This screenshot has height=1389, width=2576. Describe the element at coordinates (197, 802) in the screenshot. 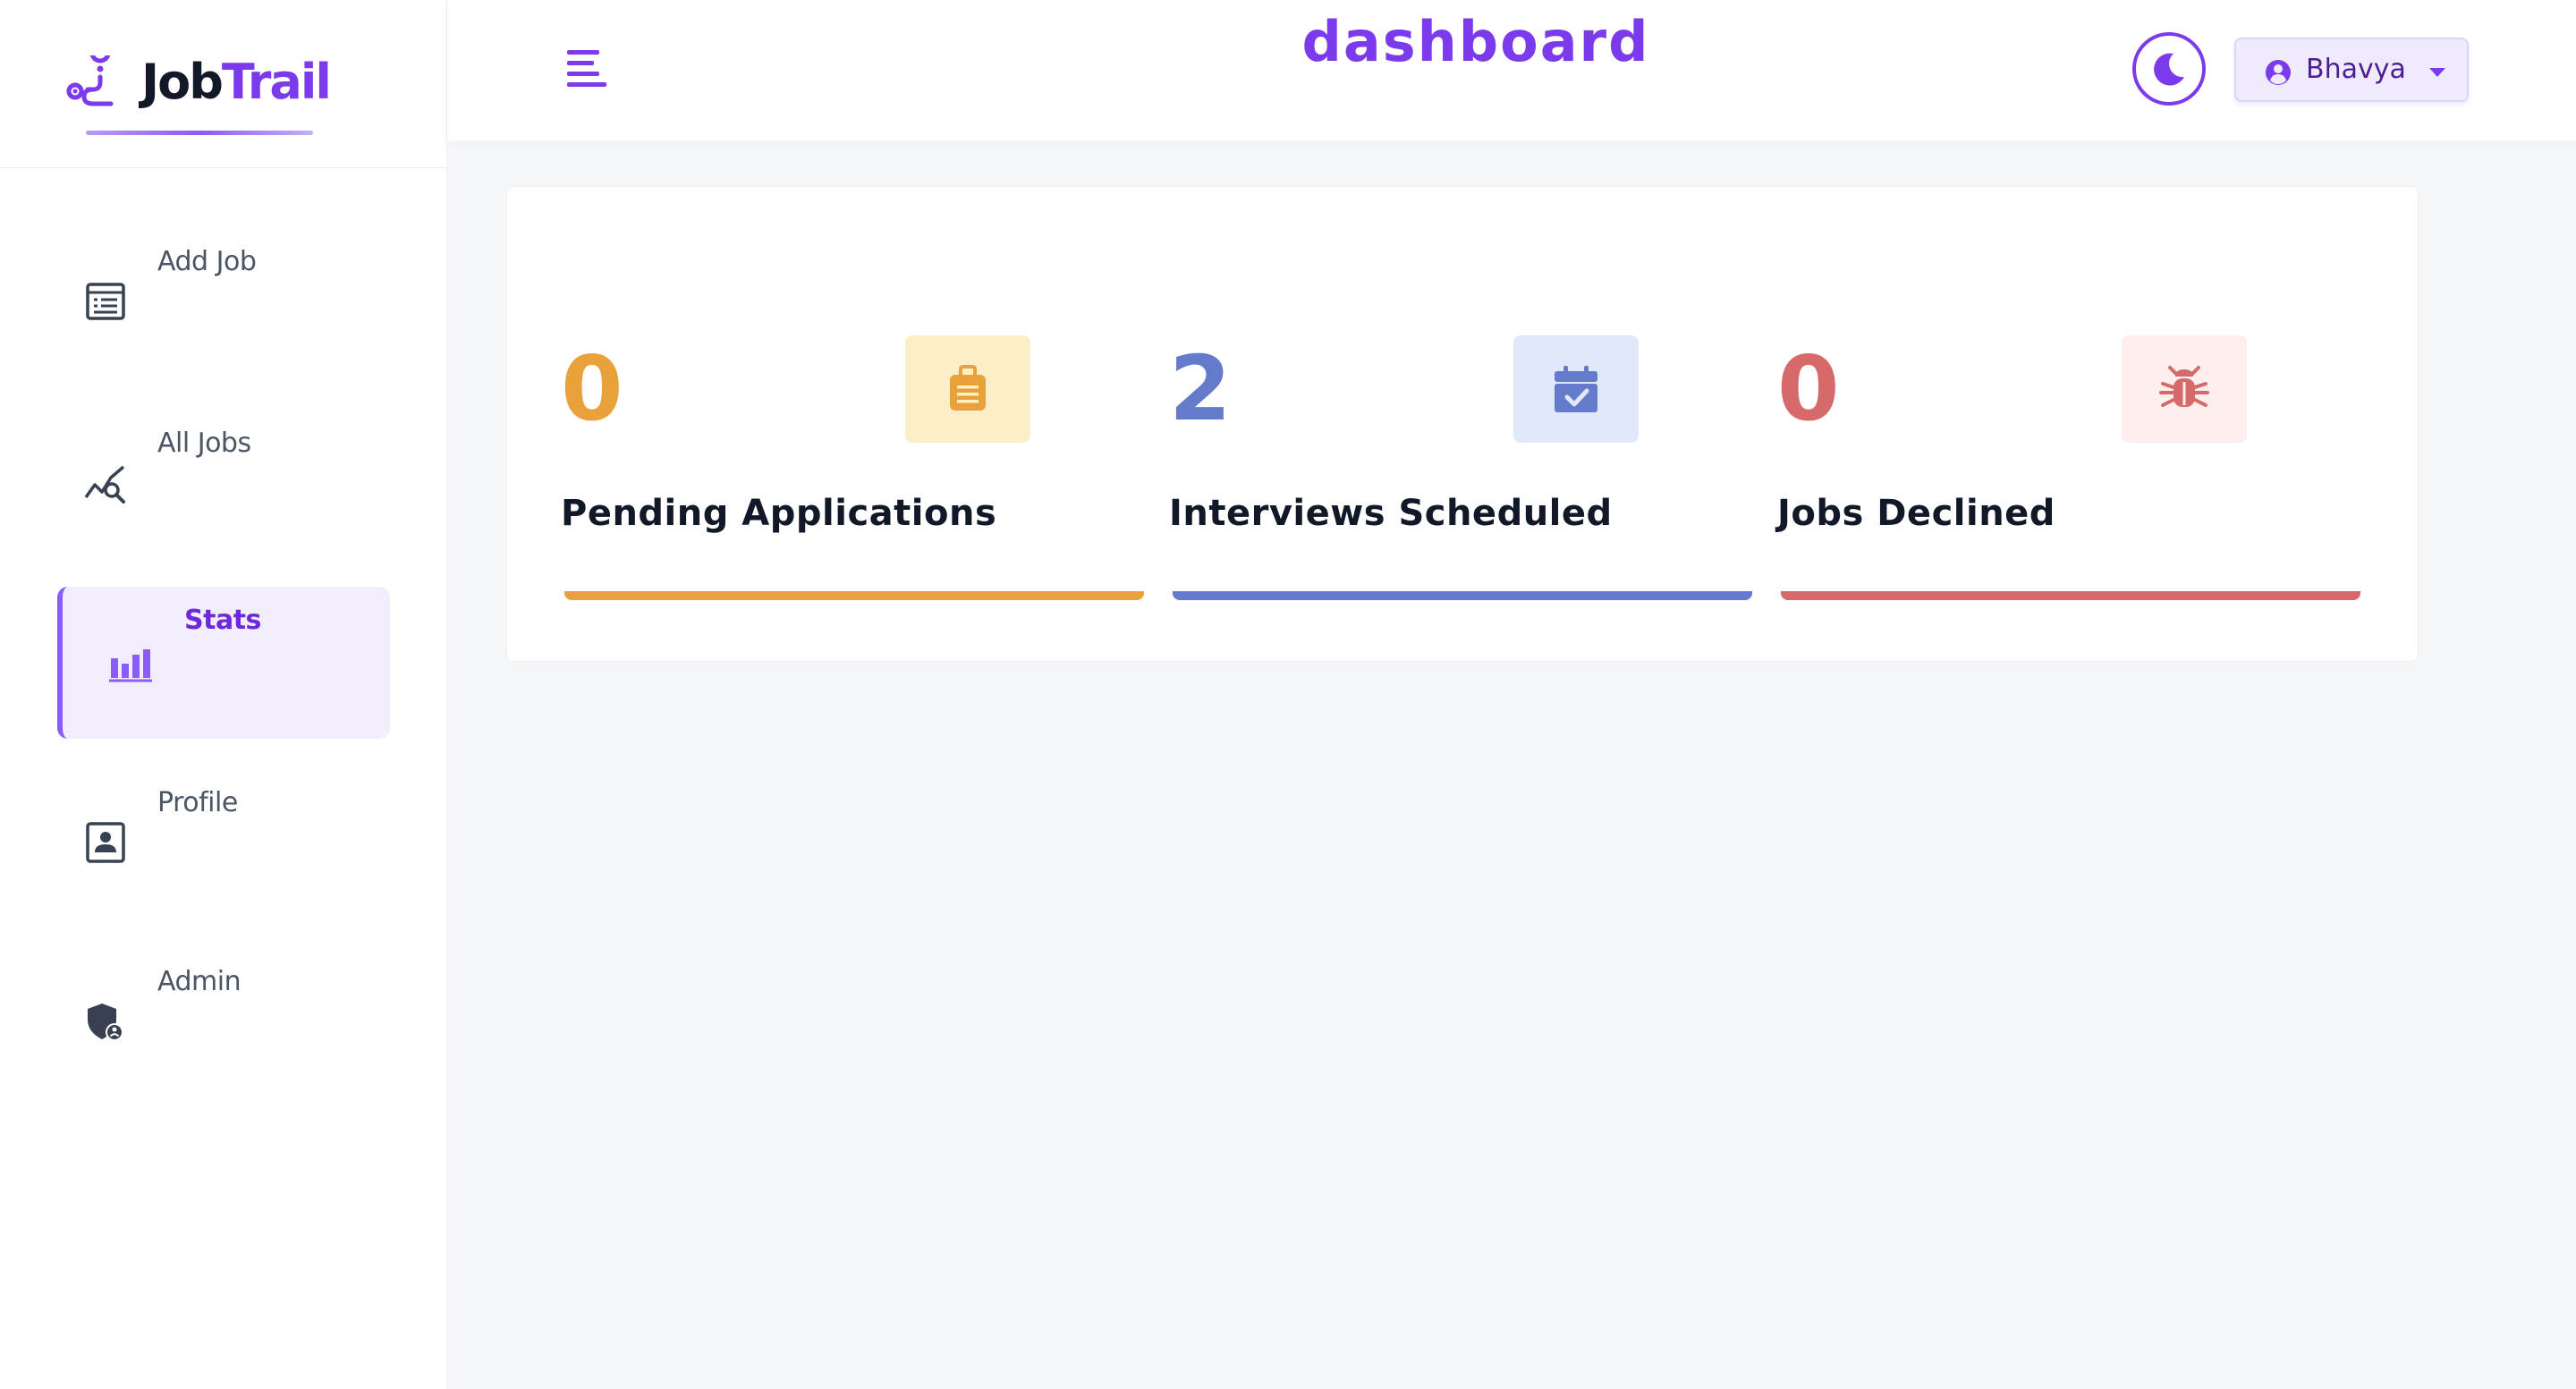

I see `sidebar-item-label: Profile` at that location.